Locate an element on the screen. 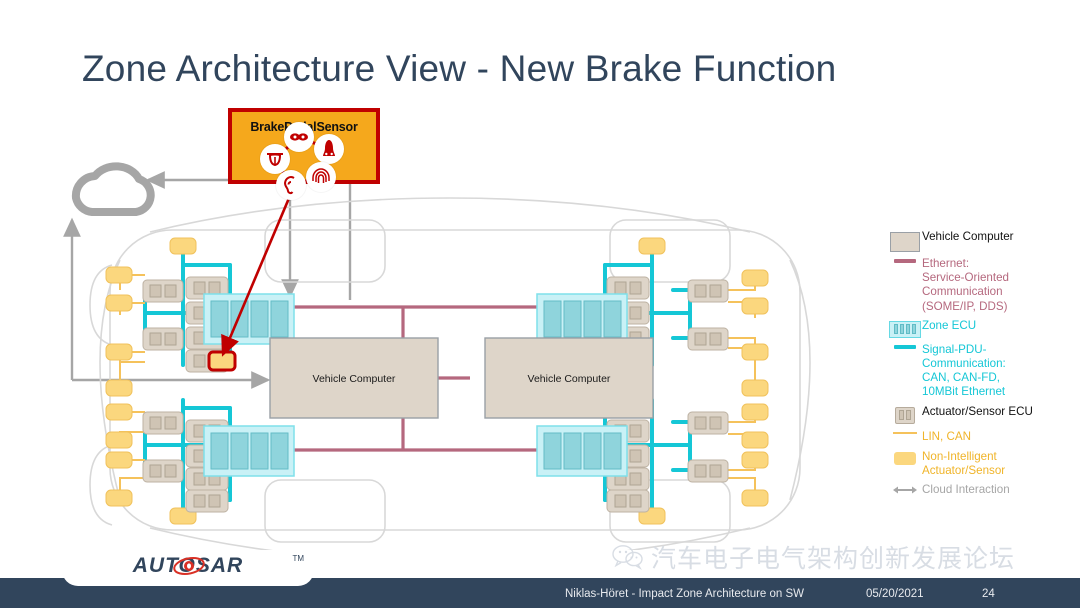  nose-icon is located at coordinates (329, 149).